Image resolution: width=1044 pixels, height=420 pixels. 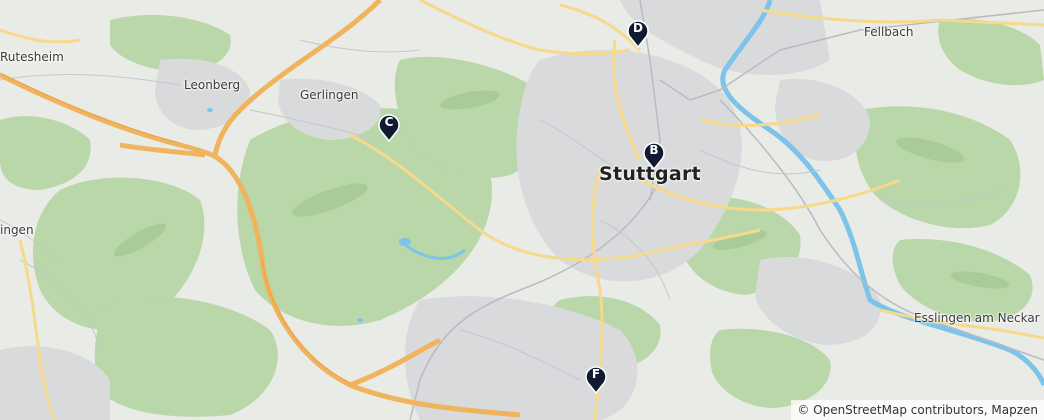 I want to click on place-label-fellbach: Fellbach, so click(x=889, y=32).